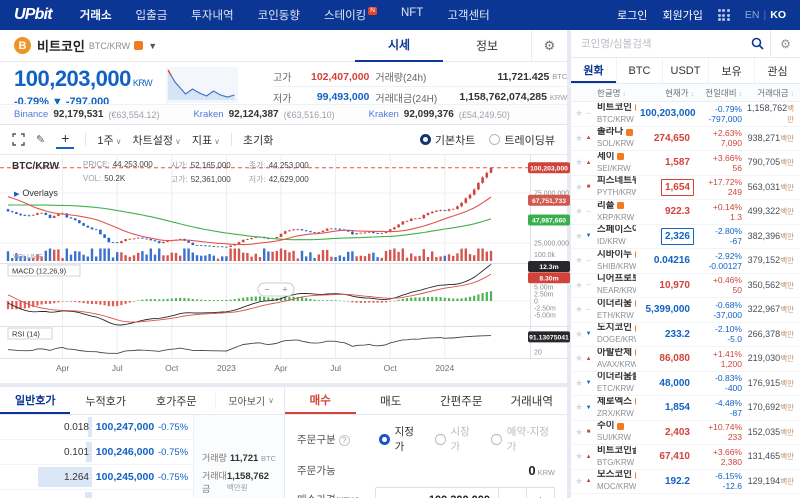 Image resolution: width=800 pixels, height=498 pixels. I want to click on high-value: 102,407,000, so click(343, 77).